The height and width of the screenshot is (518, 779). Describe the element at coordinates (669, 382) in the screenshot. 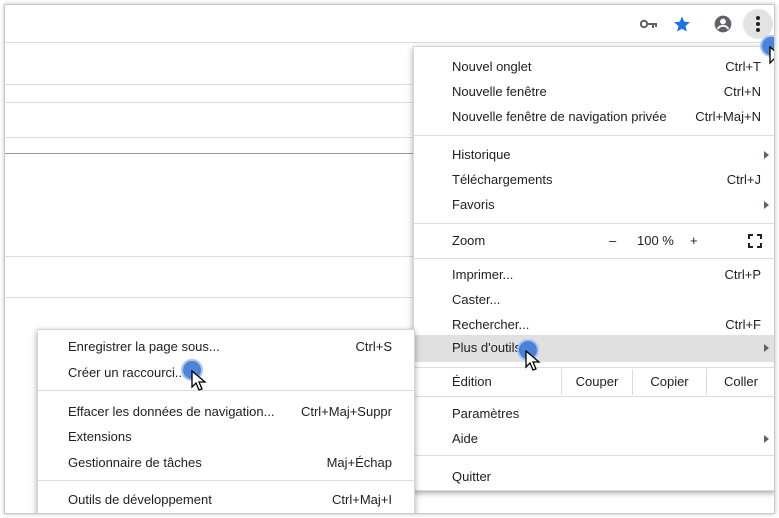

I see `copy-button: Copier` at that location.